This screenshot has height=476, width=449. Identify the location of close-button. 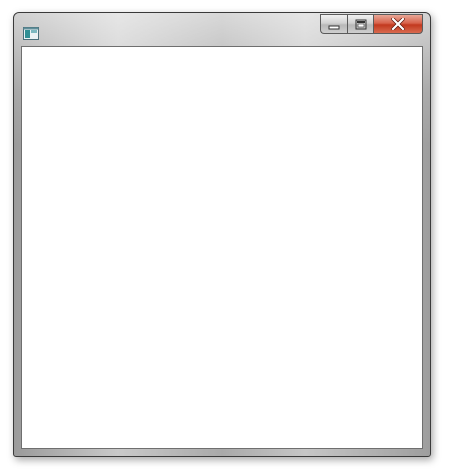
(398, 24).